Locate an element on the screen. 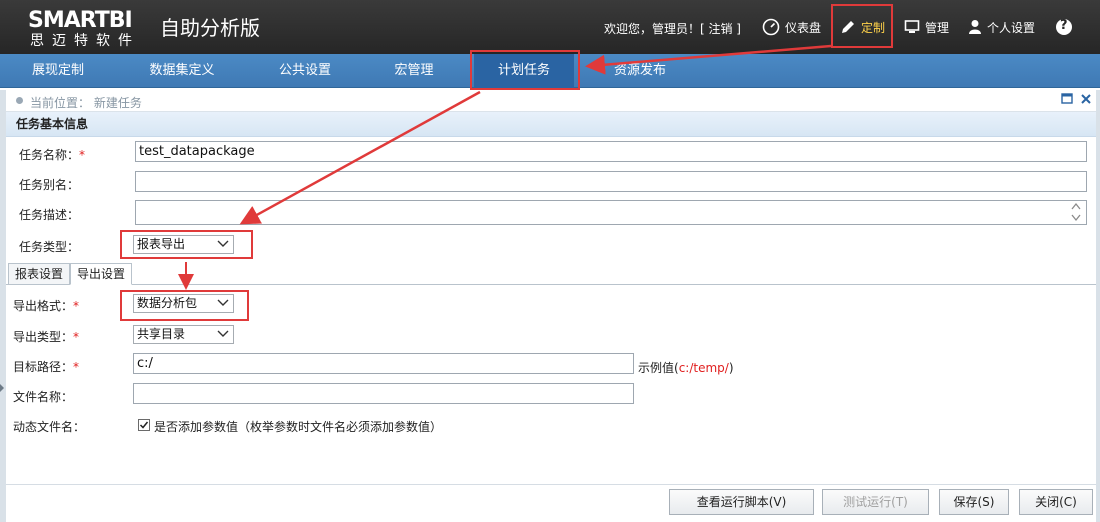  nav-item-public-settings: 公共设置 is located at coordinates (305, 71).